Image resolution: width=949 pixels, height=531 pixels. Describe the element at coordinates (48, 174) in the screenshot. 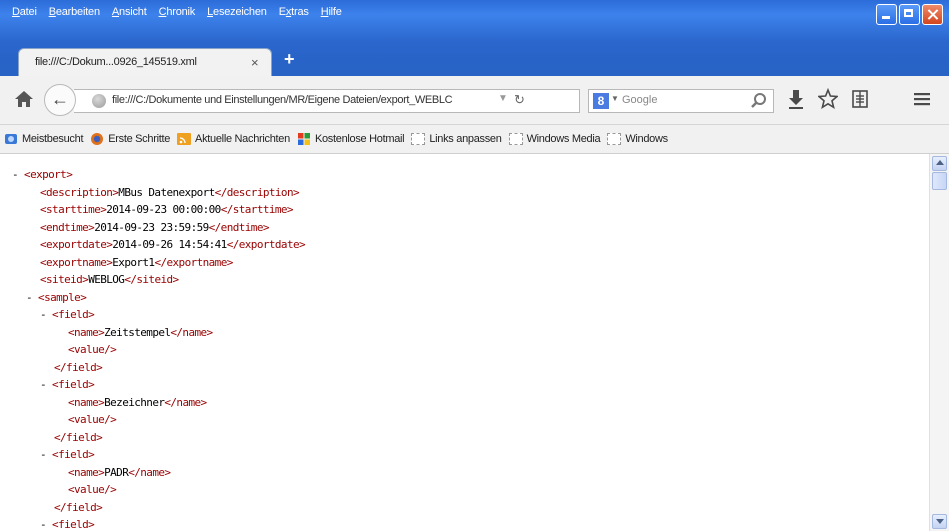

I see `xml-open-tag: <export>` at that location.